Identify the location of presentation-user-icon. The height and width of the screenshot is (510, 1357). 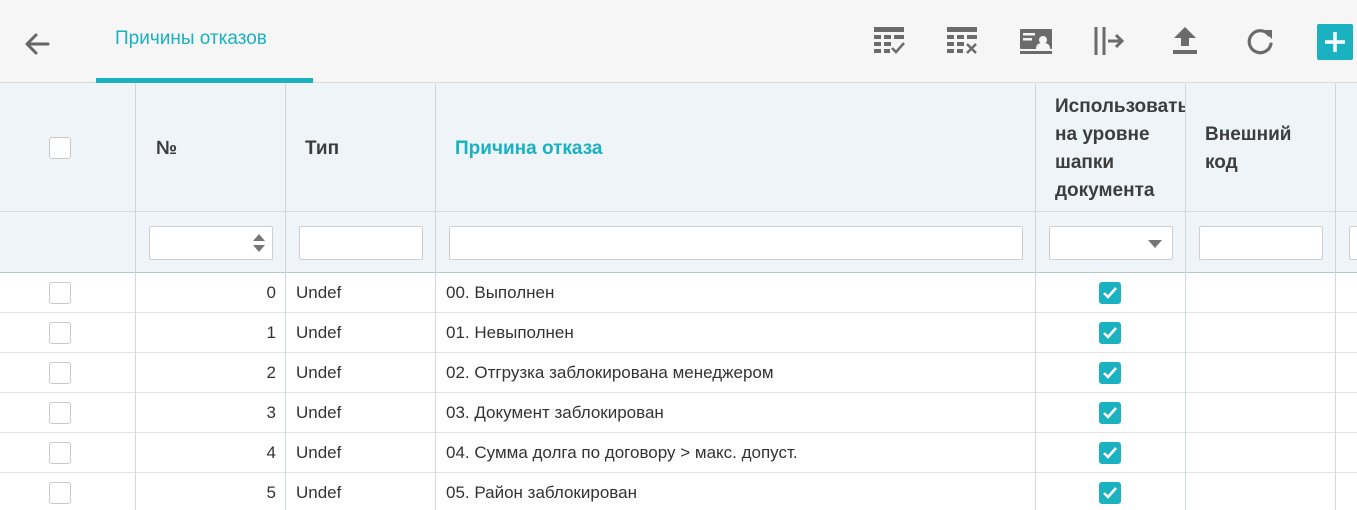
(1036, 41).